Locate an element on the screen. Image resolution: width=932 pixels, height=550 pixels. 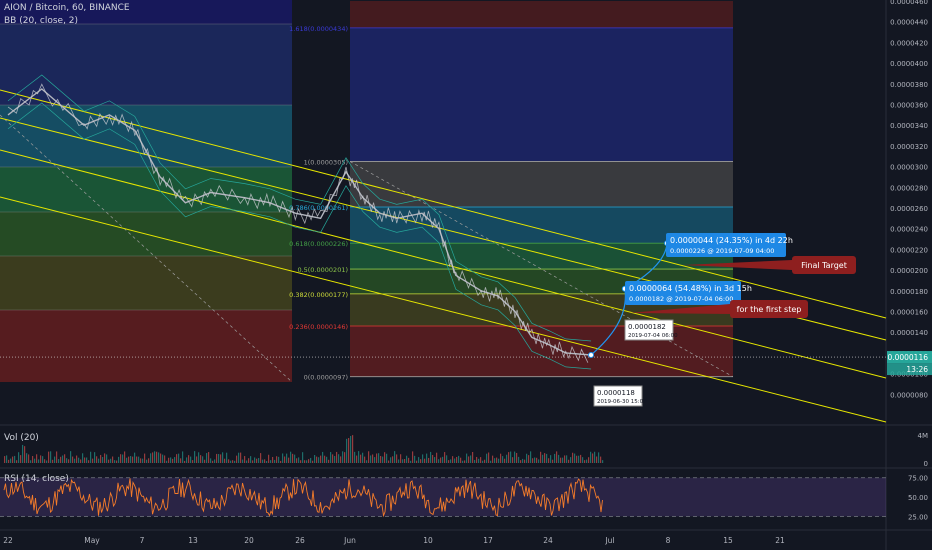
fib-level-label: 0.382(0.0000177) is located at coordinates (318, 295).